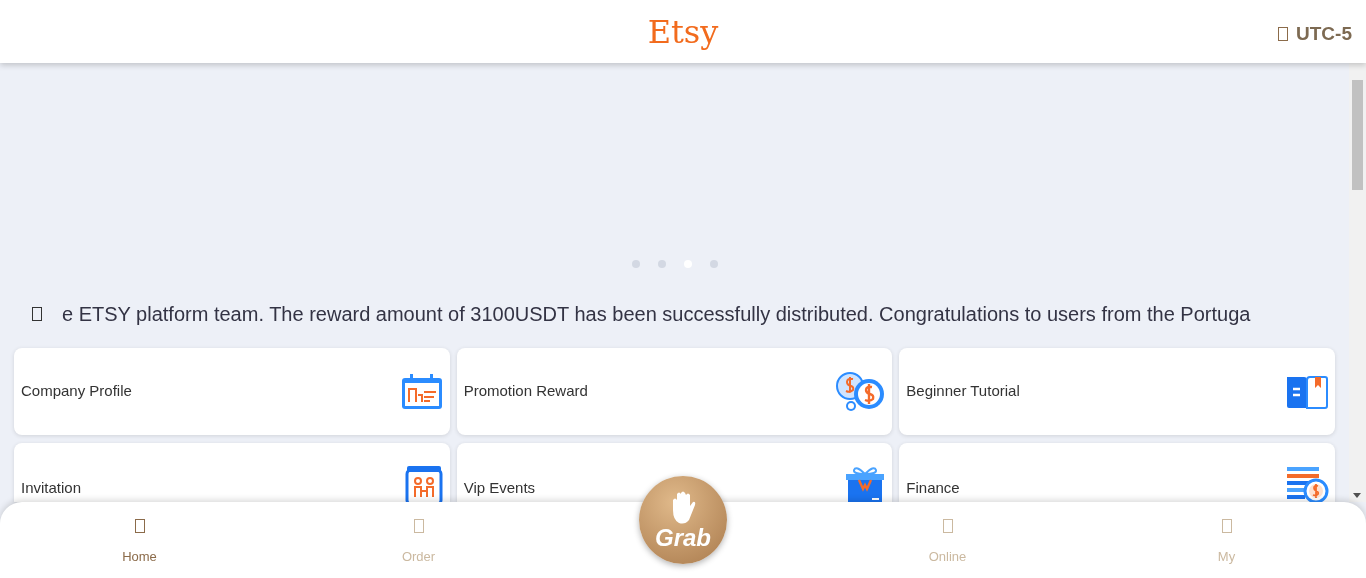  Describe the element at coordinates (232, 391) in the screenshot. I see `menu-card: Company Profile` at that location.